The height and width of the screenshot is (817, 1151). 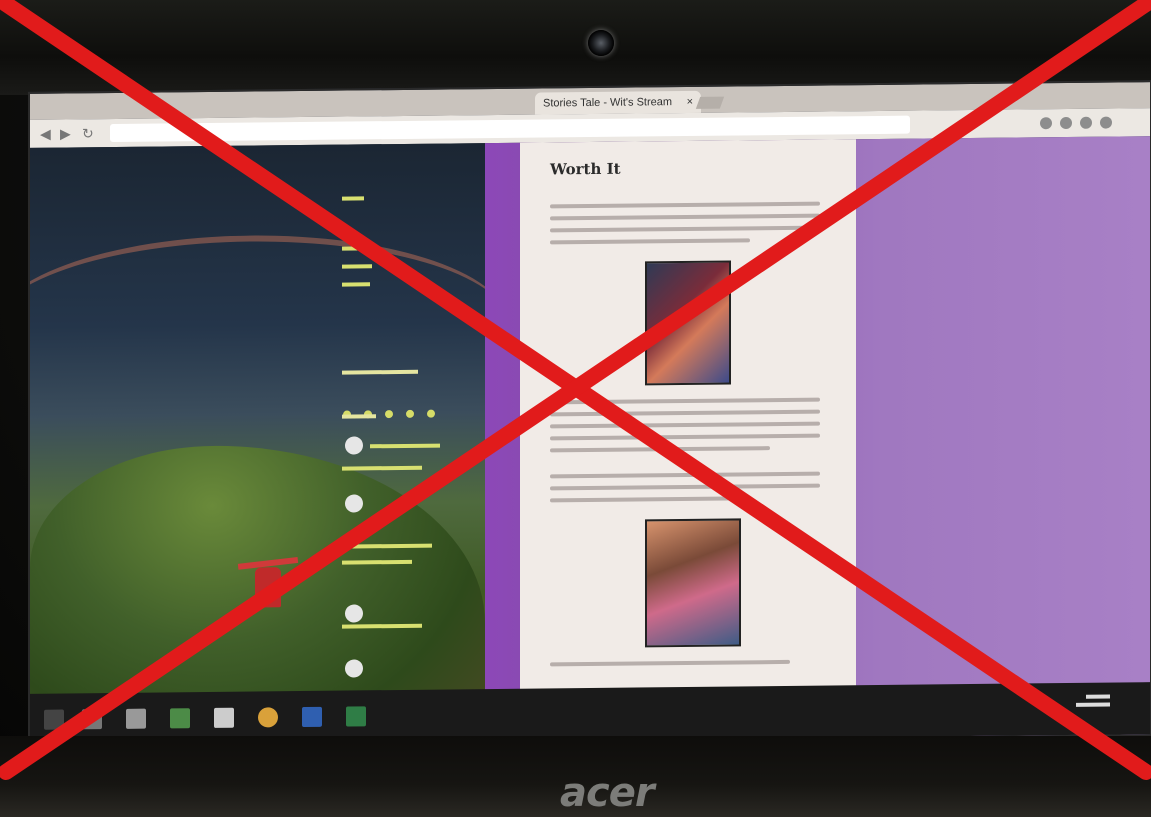 I want to click on word-icon, so click(x=312, y=717).